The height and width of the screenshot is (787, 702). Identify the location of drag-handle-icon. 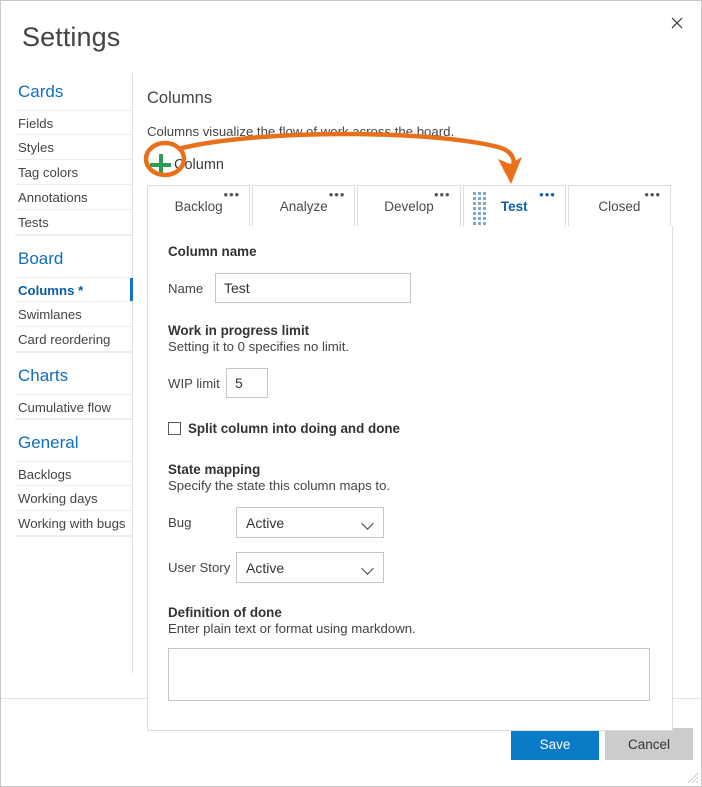
(479, 208).